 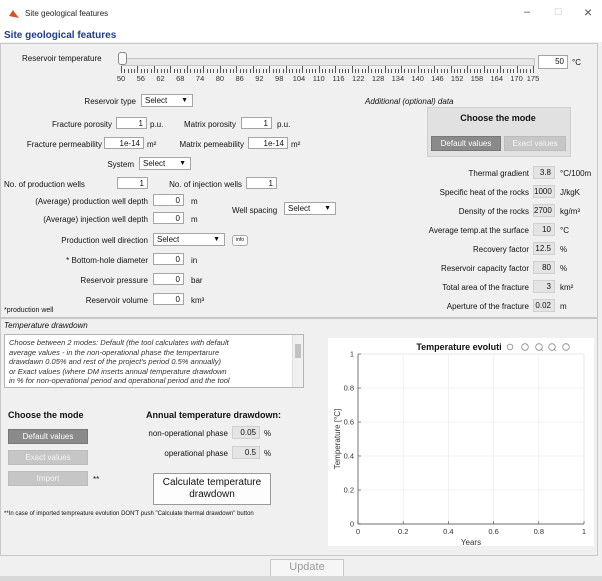 I want to click on system-dropdown: Select ▼, so click(x=165, y=163).